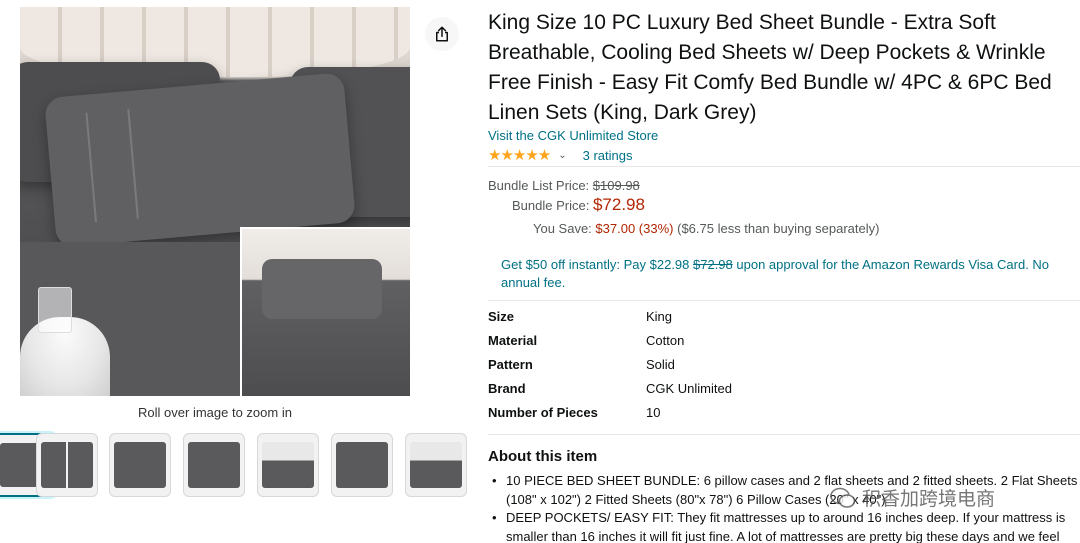  What do you see at coordinates (510, 364) in the screenshot?
I see `spec-label: Pattern` at bounding box center [510, 364].